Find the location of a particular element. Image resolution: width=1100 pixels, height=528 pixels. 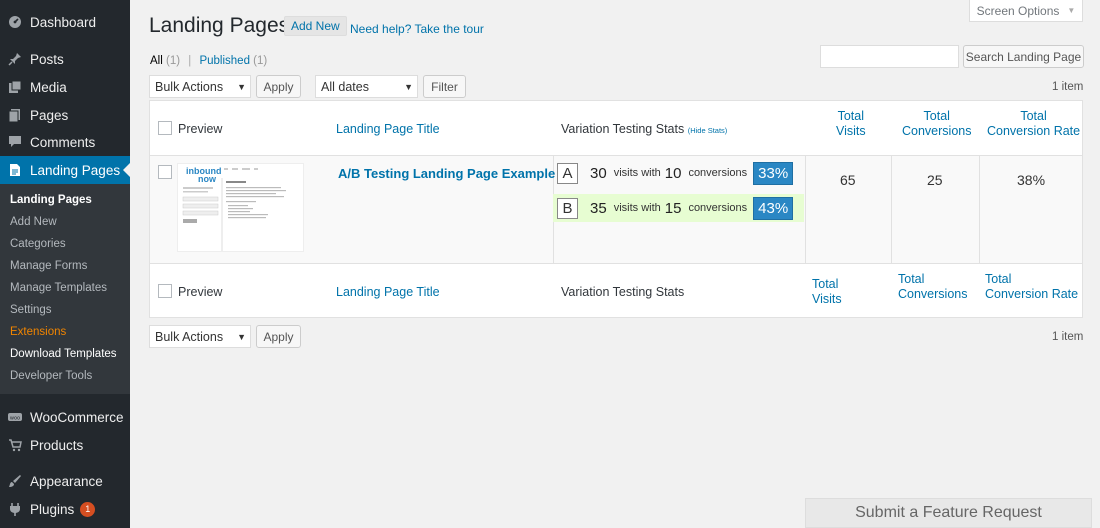

total-visits-value: 65 is located at coordinates (848, 180).